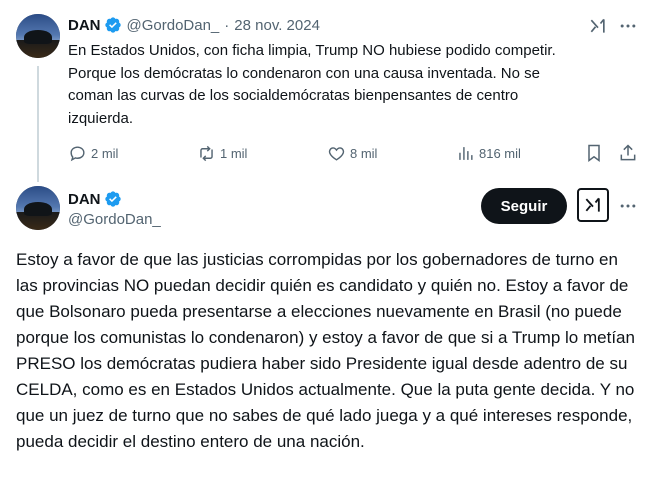 This screenshot has height=495, width=650. I want to click on reply-count: 2 mil, so click(105, 153).